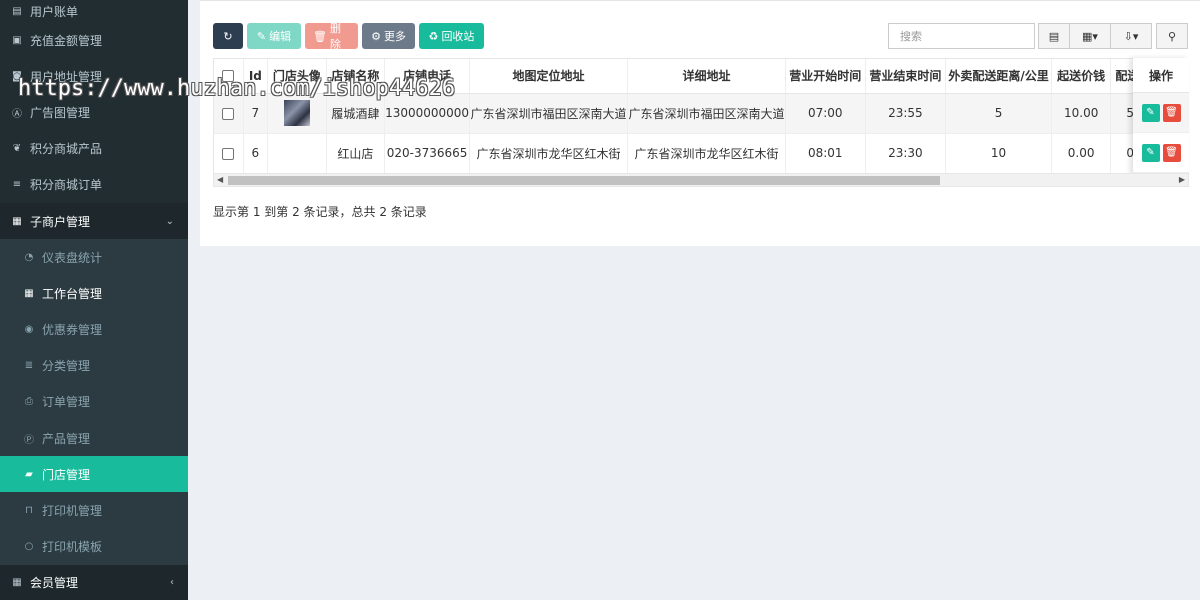 The height and width of the screenshot is (600, 1200). I want to click on sidebar-item-1: ▣ 充值金额管理, so click(94, 40).